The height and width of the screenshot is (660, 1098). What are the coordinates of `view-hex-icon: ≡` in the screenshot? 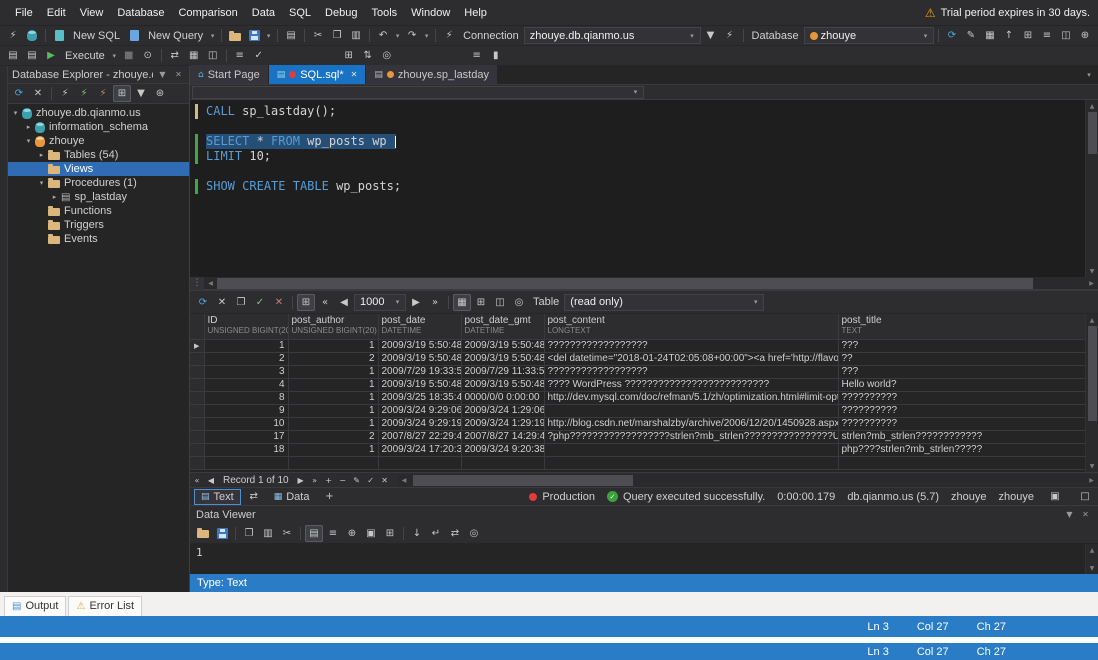 It's located at (333, 533).